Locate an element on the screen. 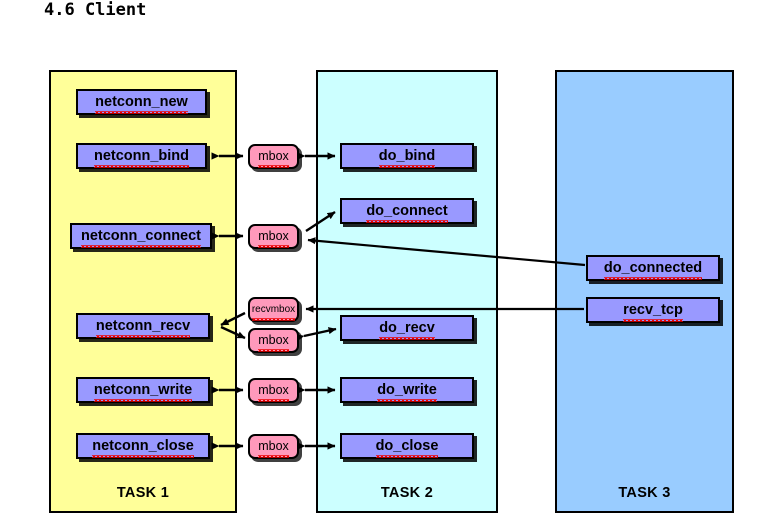  api-box-do-write: do_write is located at coordinates (407, 390).